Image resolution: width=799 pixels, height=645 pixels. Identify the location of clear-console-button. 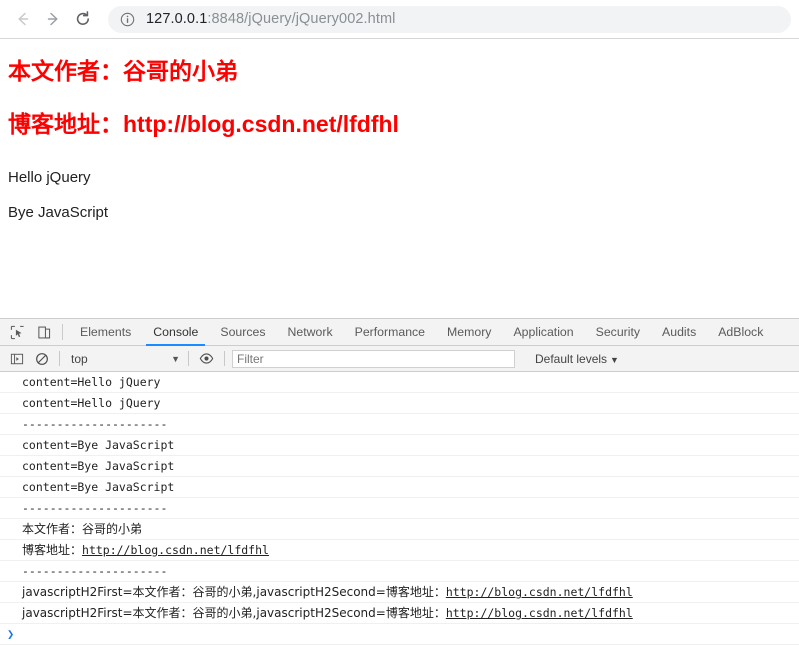
(41, 359).